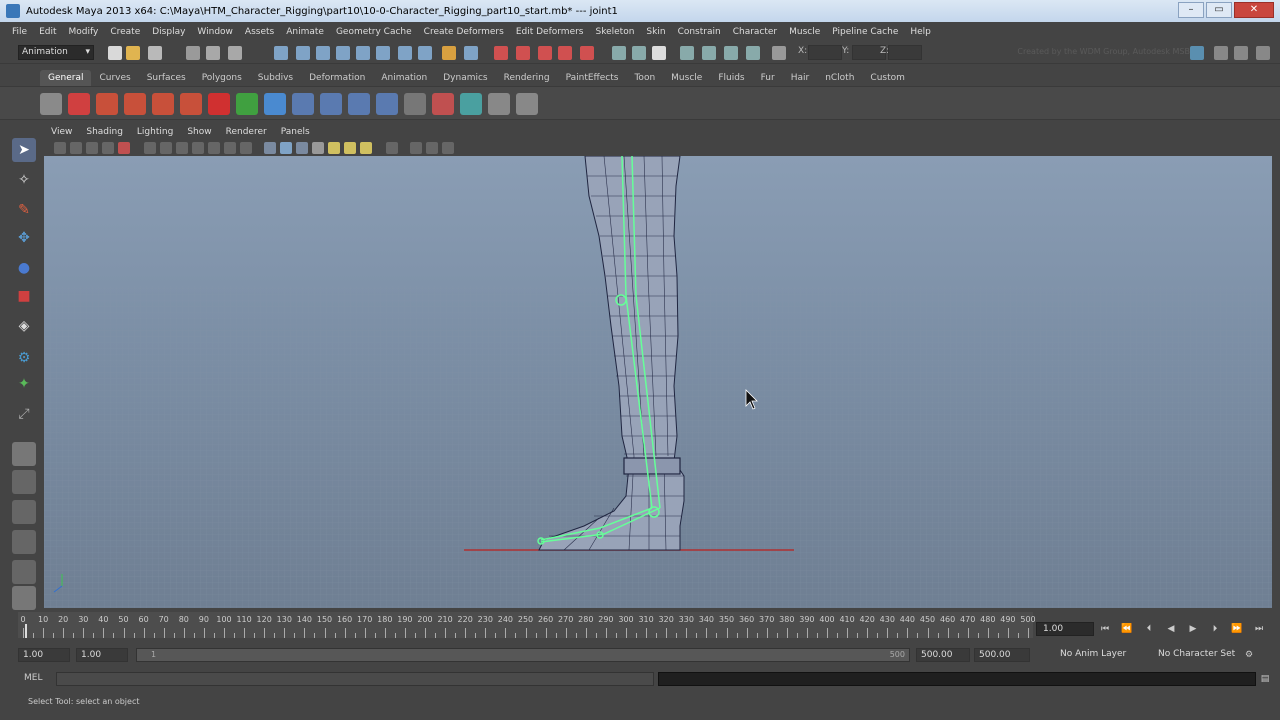 Image resolution: width=1280 pixels, height=720 pixels. I want to click on attribute-editor-icon, so click(709, 53).